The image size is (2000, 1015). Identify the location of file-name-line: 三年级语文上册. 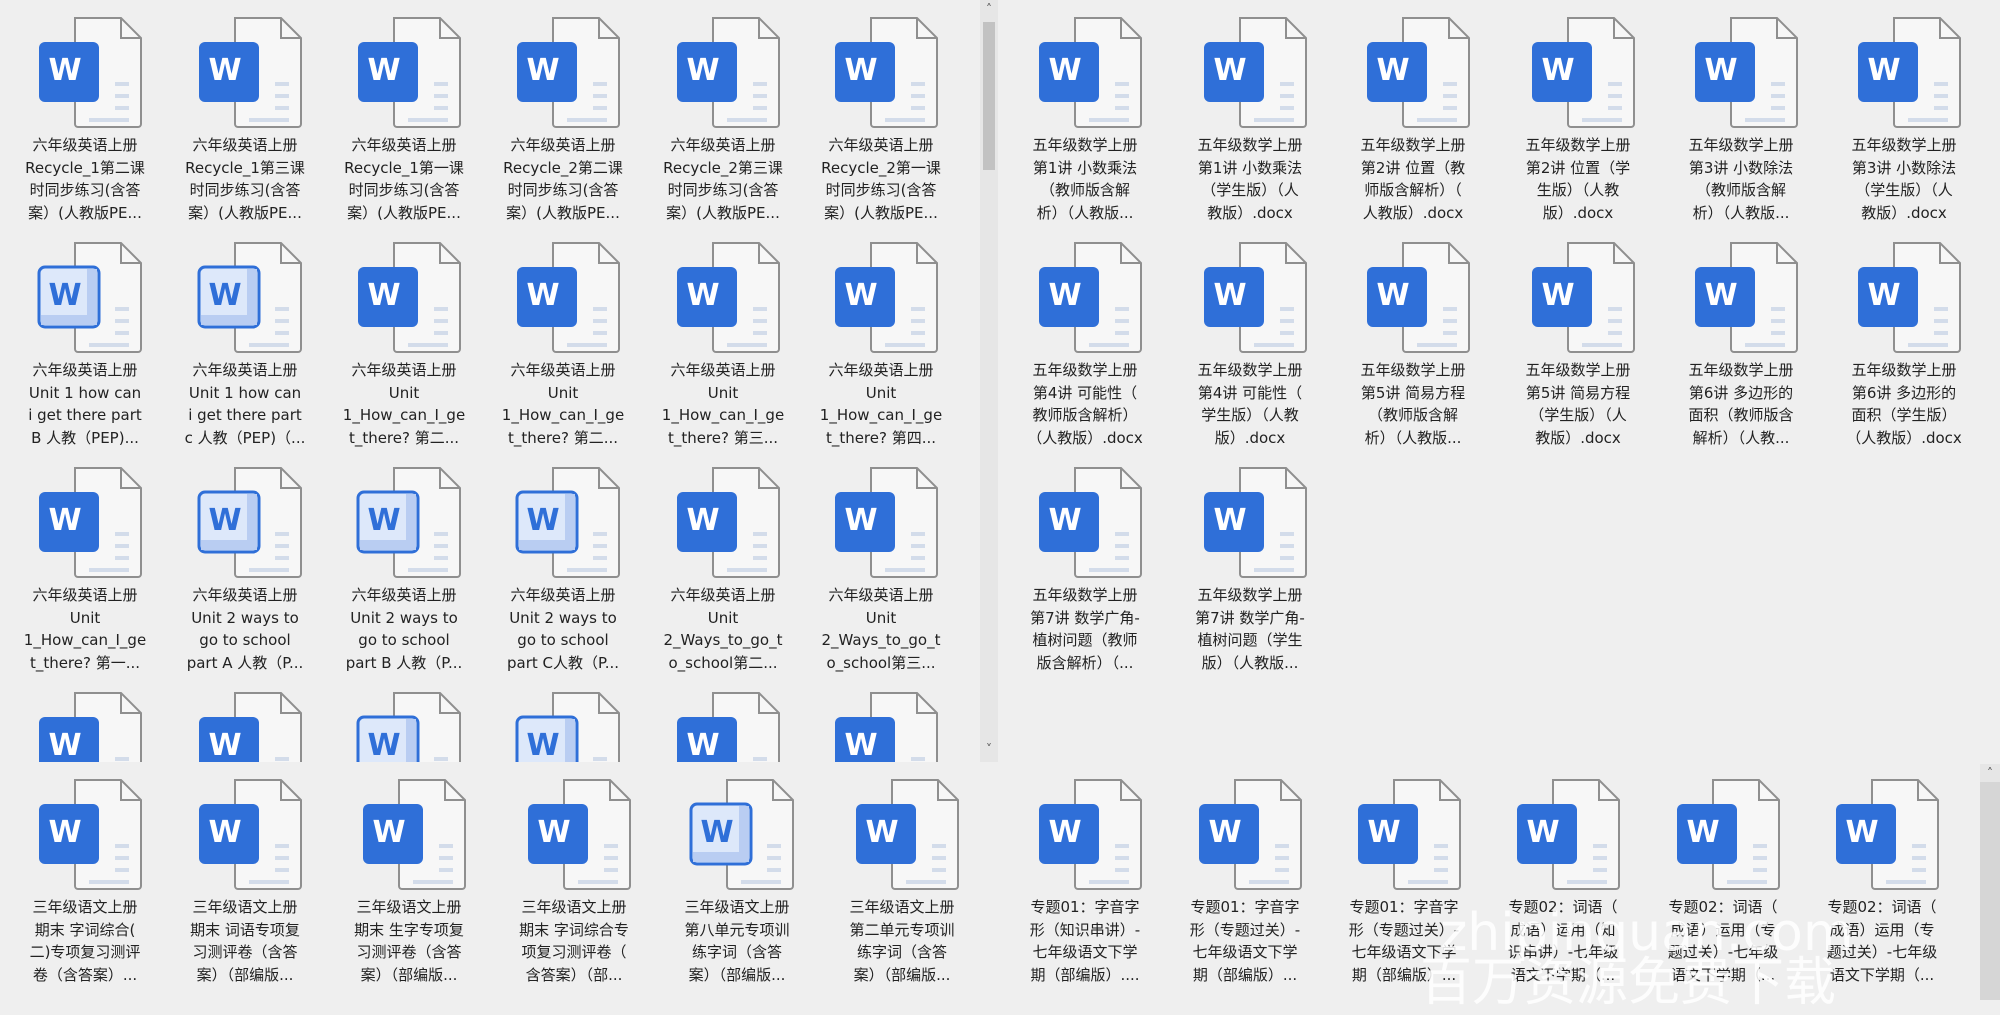
(902, 907).